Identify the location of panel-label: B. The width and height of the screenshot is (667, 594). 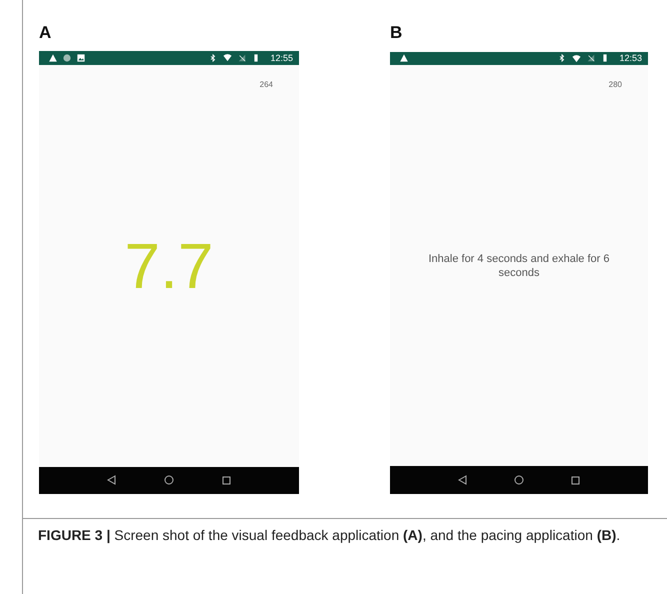
(397, 34).